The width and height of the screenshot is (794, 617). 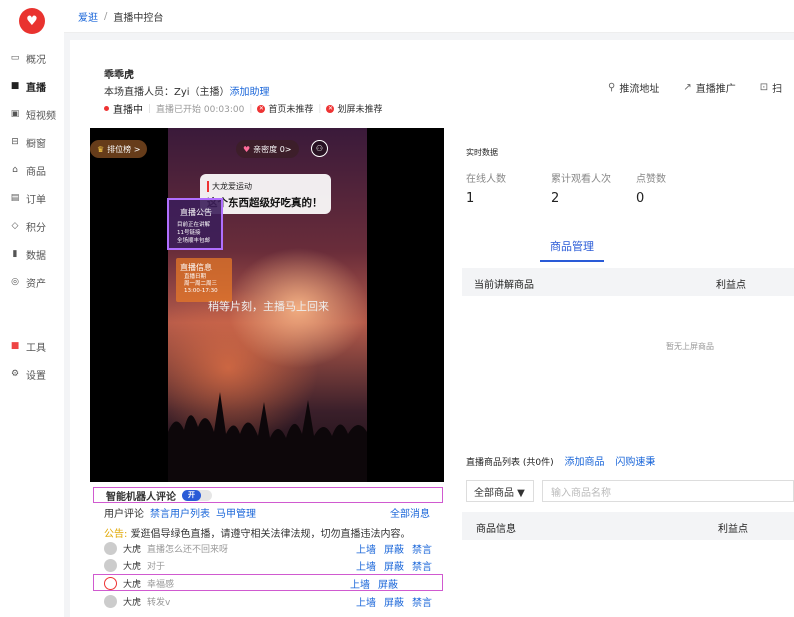 I want to click on promote-button: ↗ 直播推广, so click(x=709, y=87).